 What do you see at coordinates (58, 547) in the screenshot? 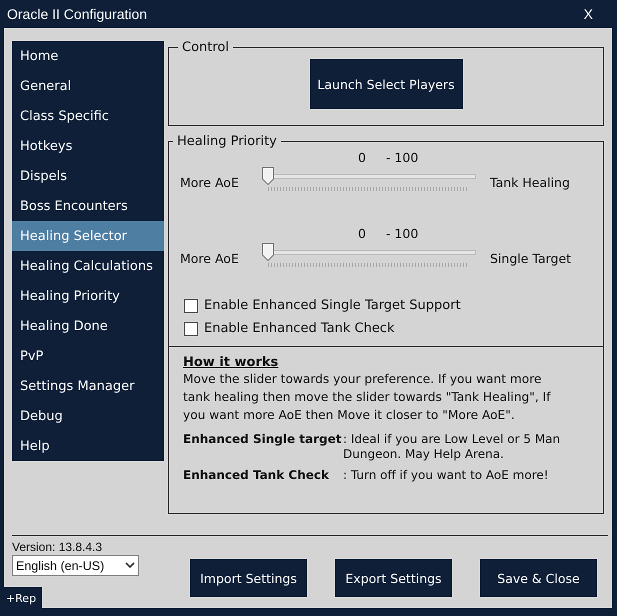
I see `version-label: Version: 13.8.4.3` at bounding box center [58, 547].